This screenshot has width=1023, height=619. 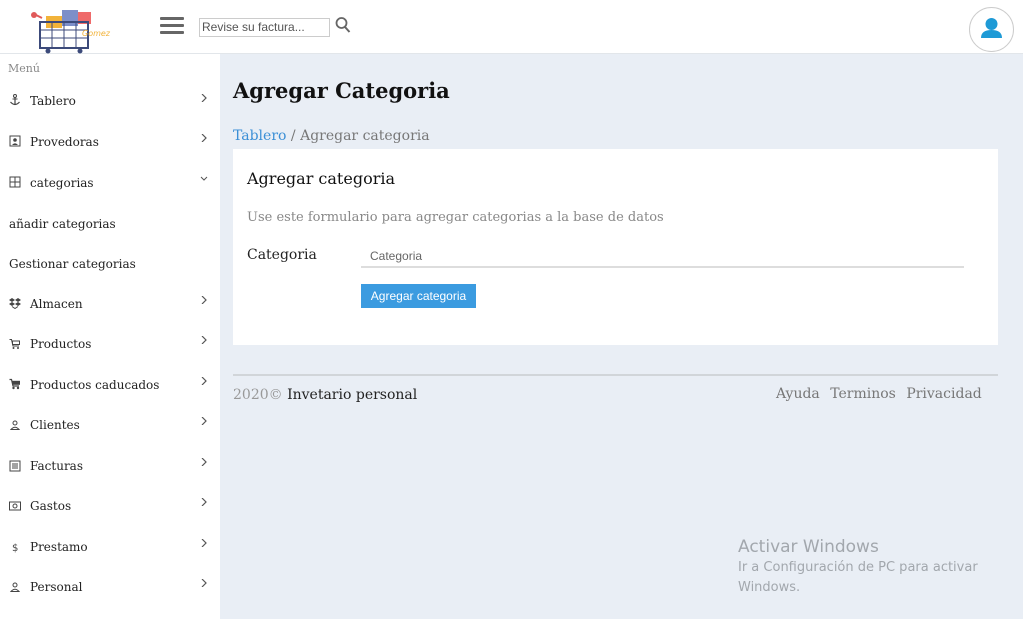 What do you see at coordinates (15, 506) in the screenshot?
I see `money-icon` at bounding box center [15, 506].